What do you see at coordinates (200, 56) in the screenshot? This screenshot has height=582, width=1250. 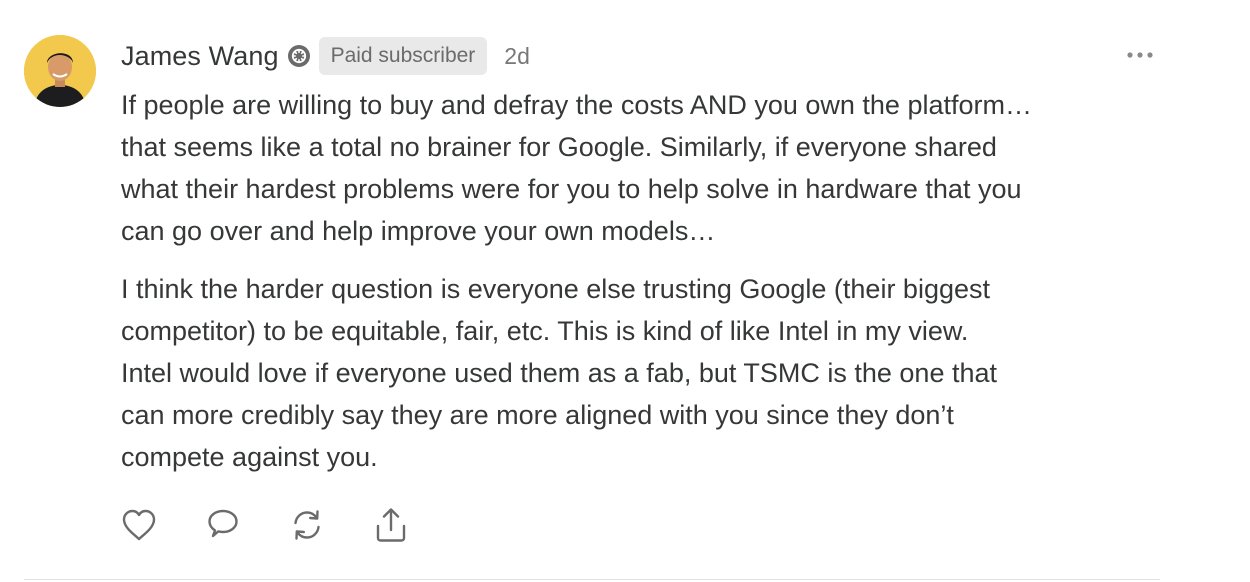 I see `author-name: James Wang` at bounding box center [200, 56].